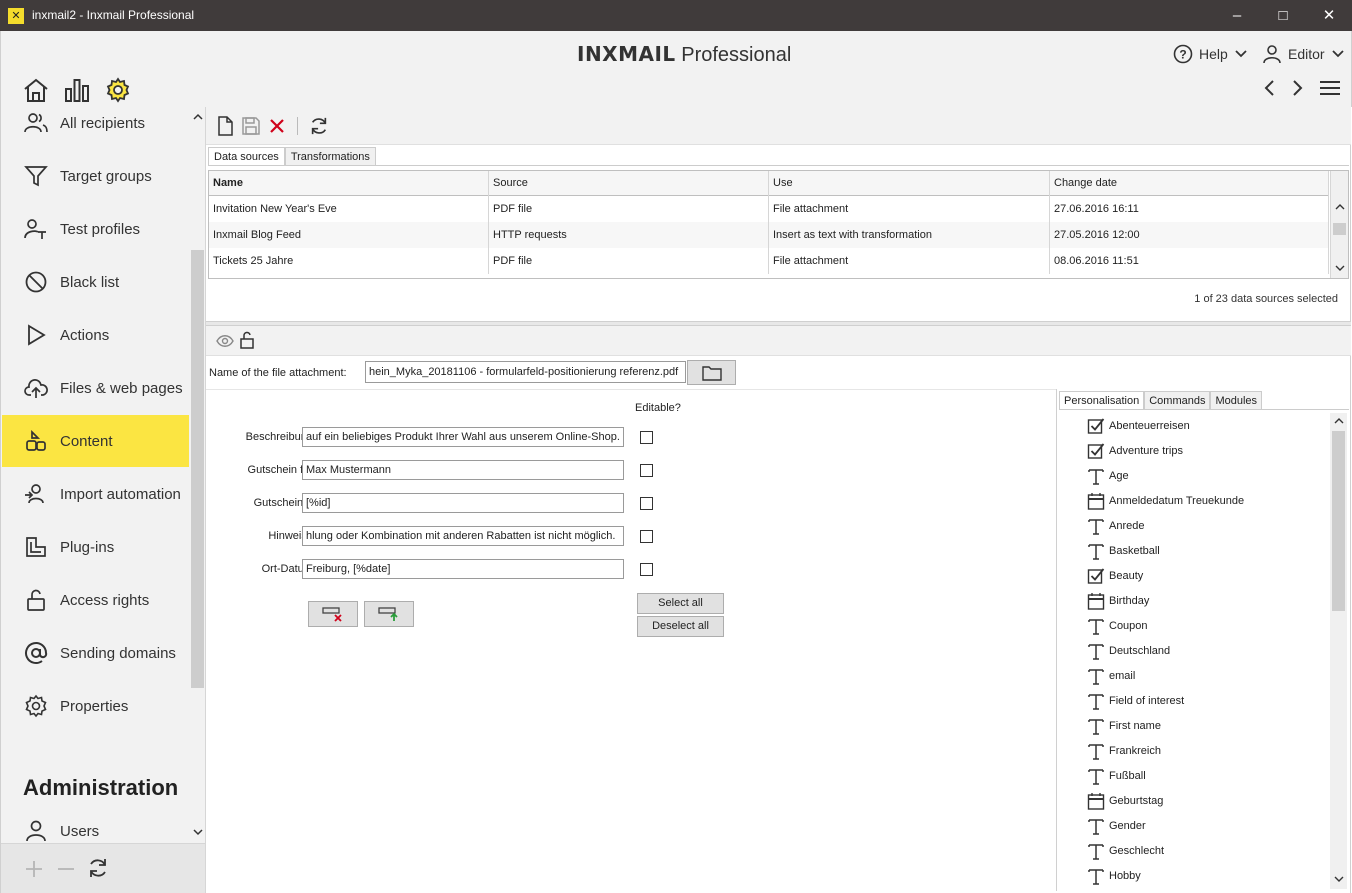 The width and height of the screenshot is (1352, 893). I want to click on unlock-icon, so click(247, 340).